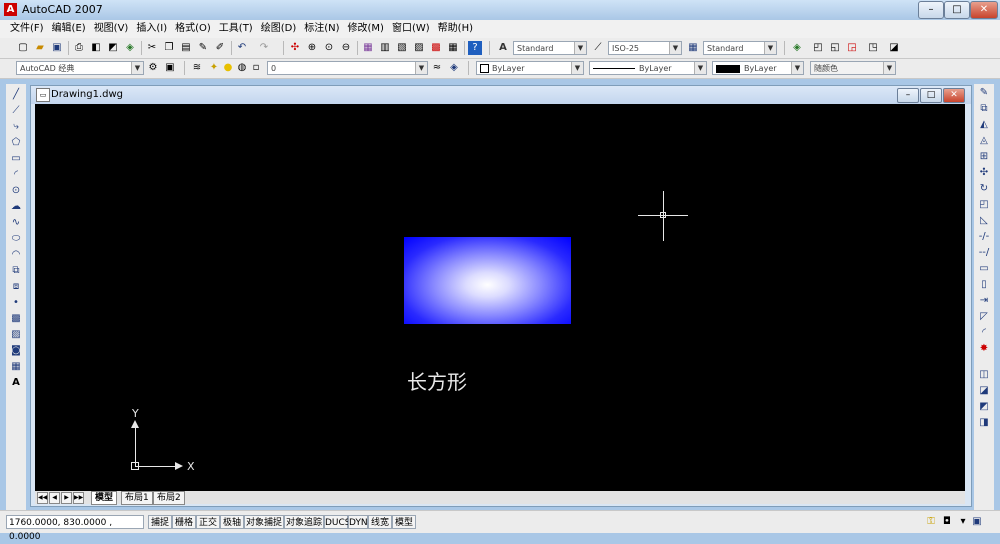  I want to click on external-ref-icon: ◪, so click(894, 48).